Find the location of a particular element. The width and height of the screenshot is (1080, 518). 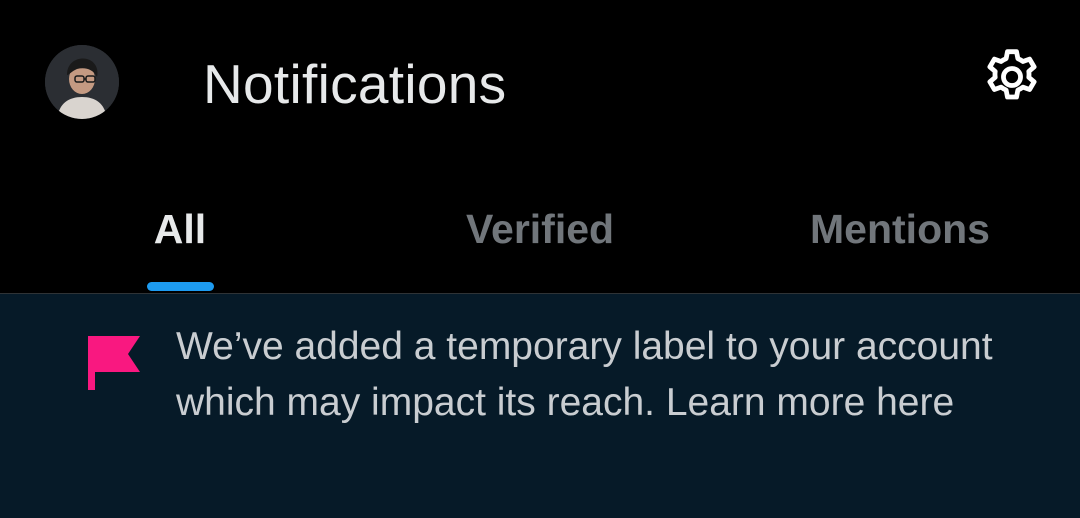

tab-verified: Verified is located at coordinates (540, 229).